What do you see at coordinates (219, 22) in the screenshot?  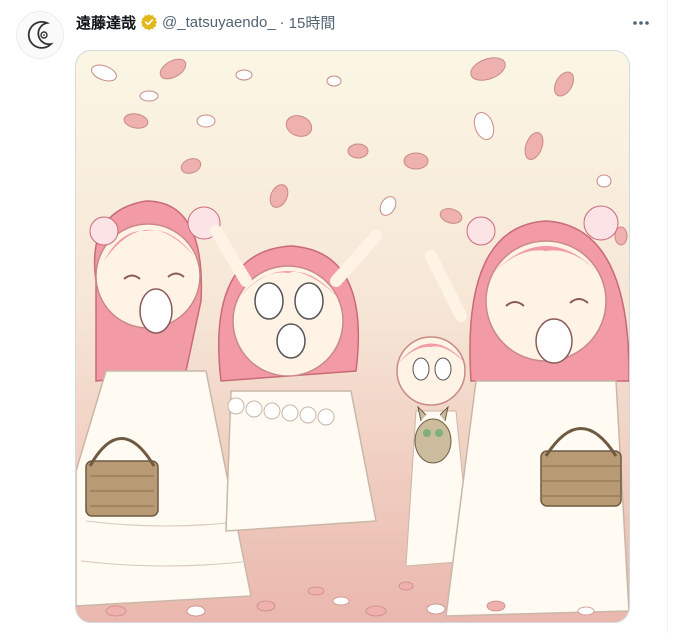 I see `author-handle: @_tatsuyaendo_` at bounding box center [219, 22].